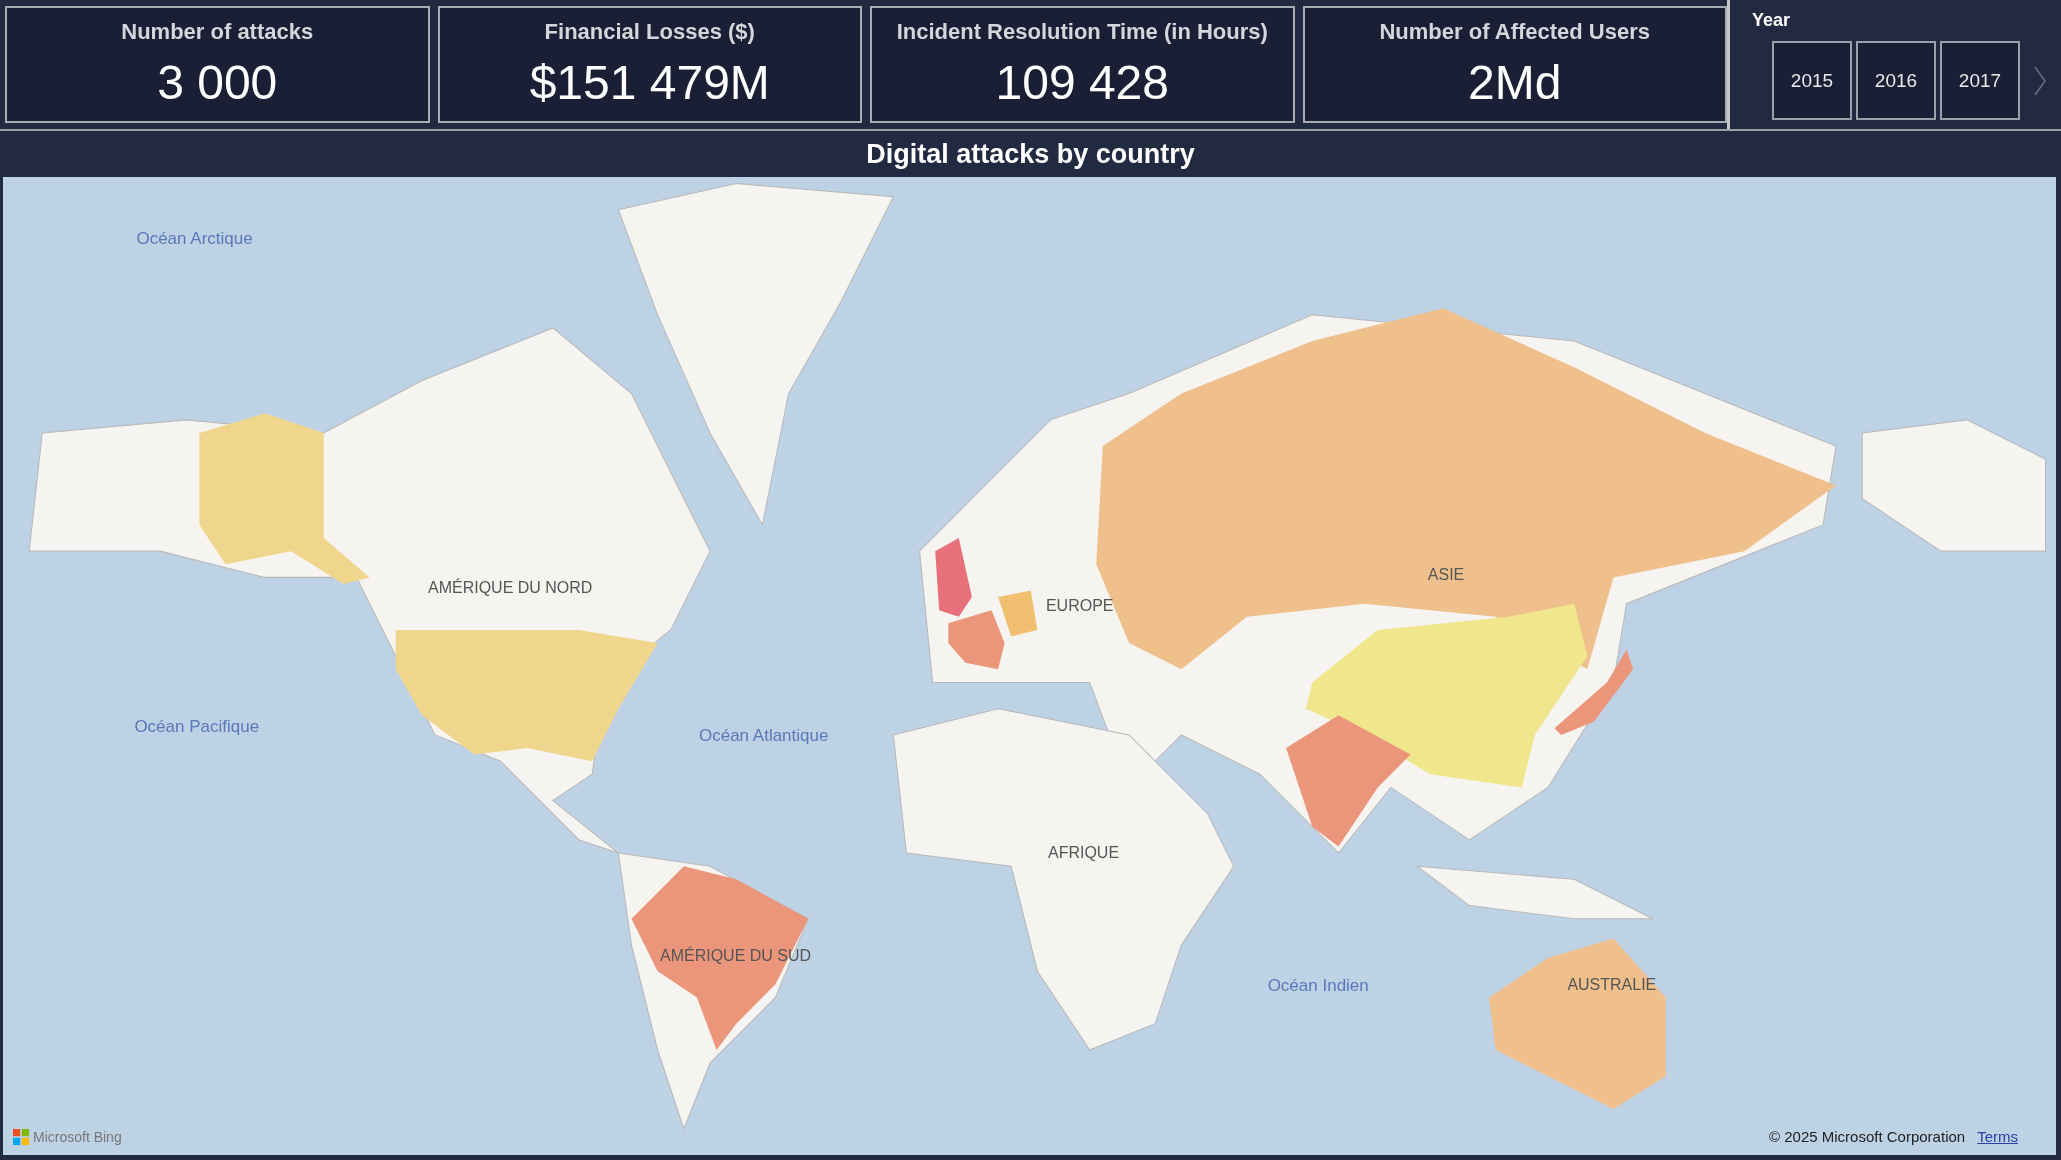 This screenshot has height=1160, width=2061. I want to click on year-button: 2016, so click(1896, 80).